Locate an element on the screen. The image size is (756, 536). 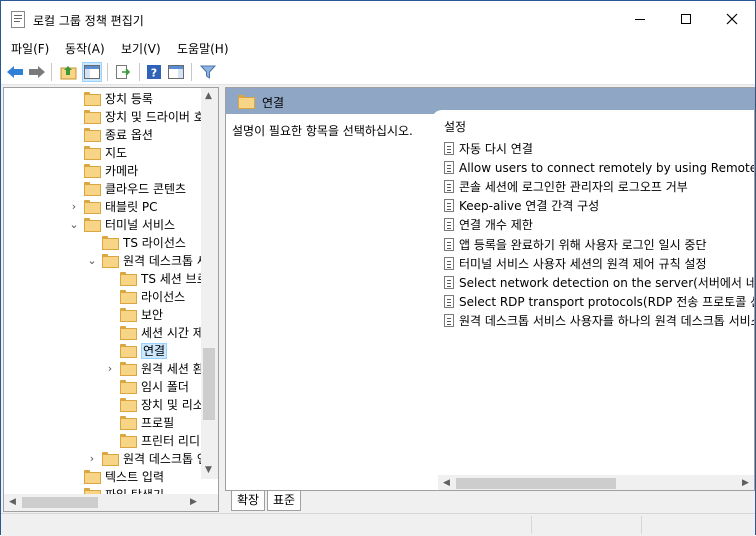
filter-button is located at coordinates (208, 72).